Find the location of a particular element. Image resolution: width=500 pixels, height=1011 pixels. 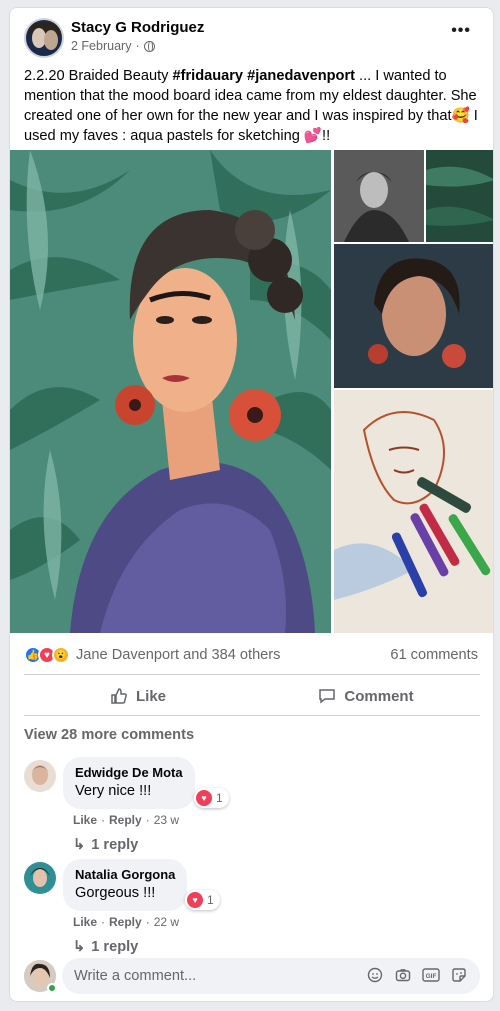

comment-time: 23 w is located at coordinates (166, 820).